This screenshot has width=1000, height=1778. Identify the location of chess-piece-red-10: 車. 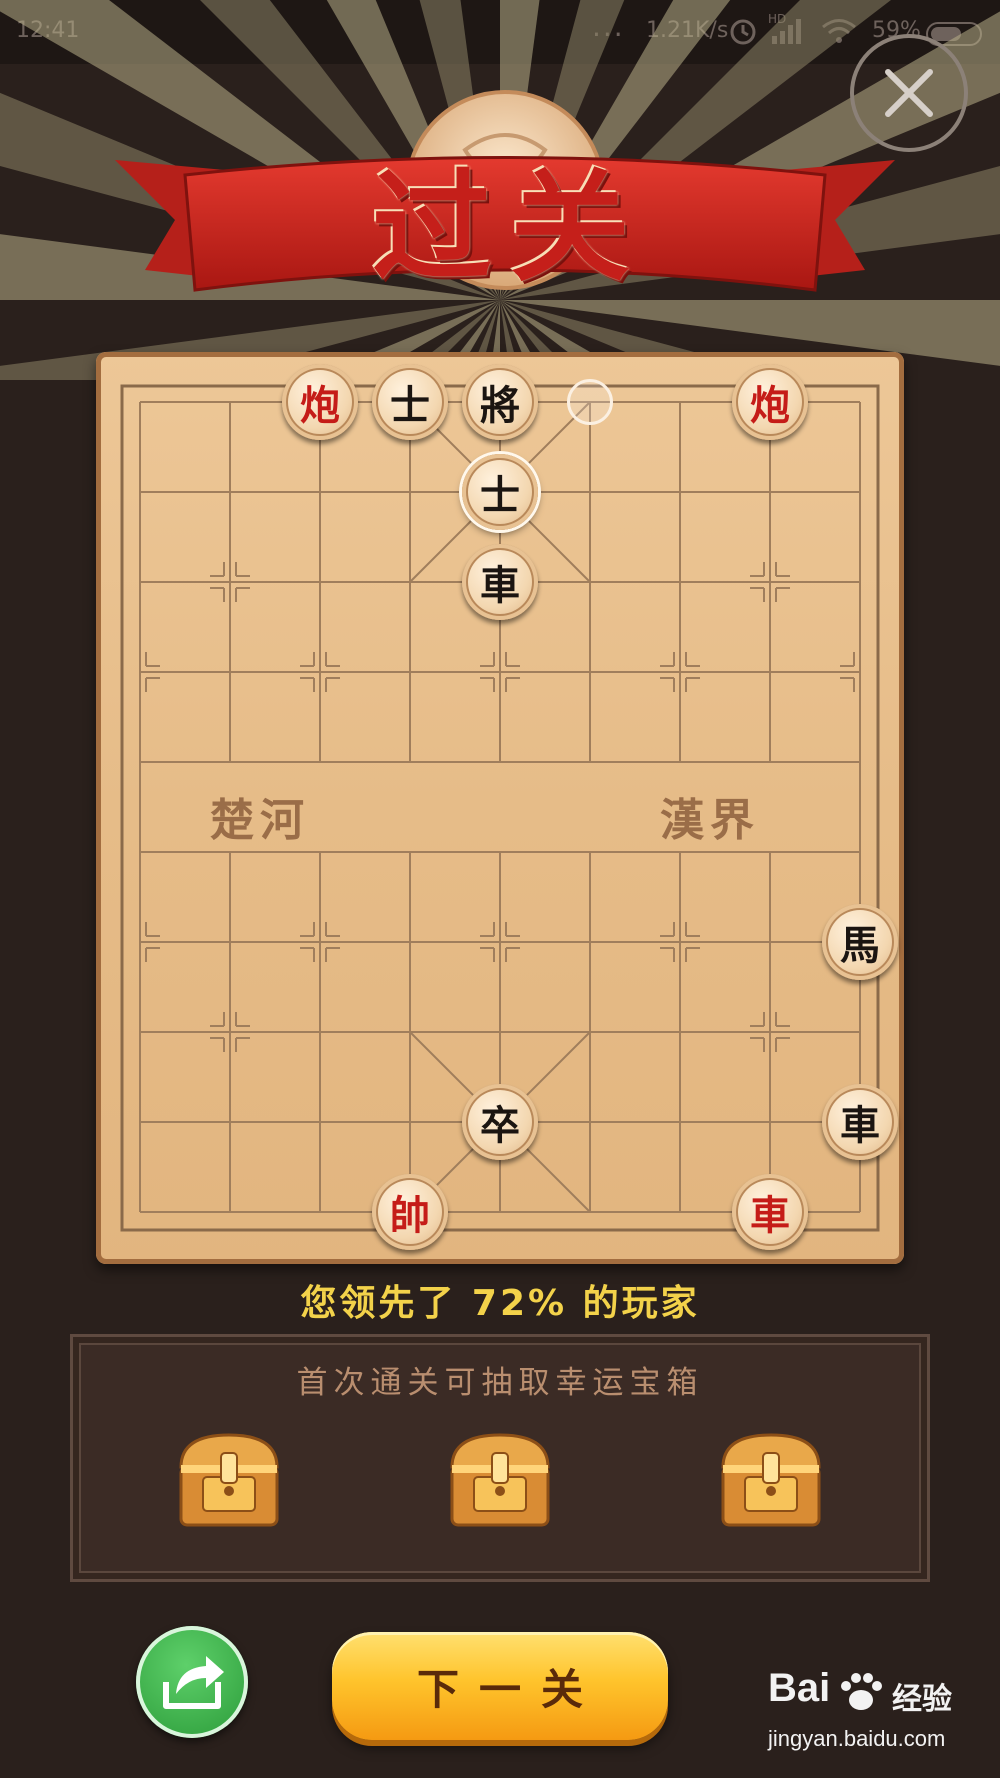
(770, 1212).